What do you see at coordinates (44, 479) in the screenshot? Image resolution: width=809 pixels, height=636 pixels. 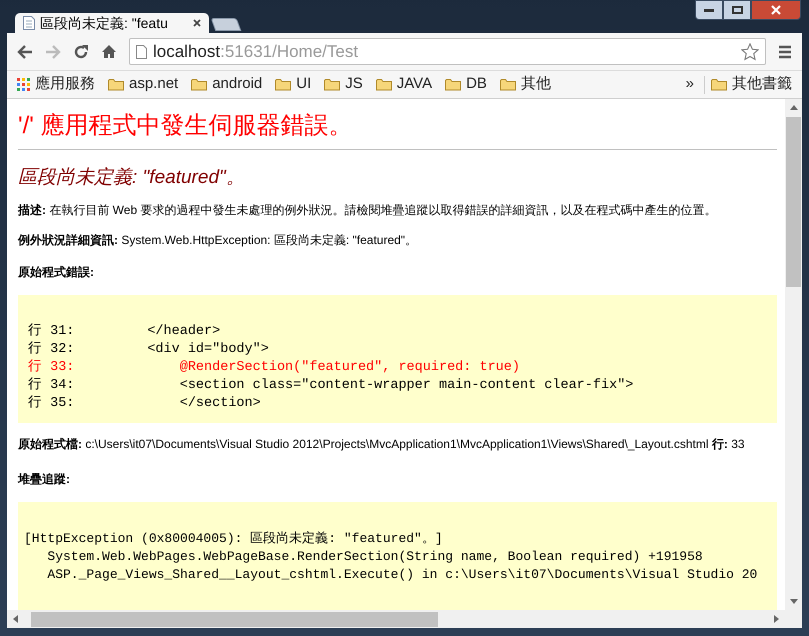 I see `section-heading: 堆疊追蹤:` at bounding box center [44, 479].